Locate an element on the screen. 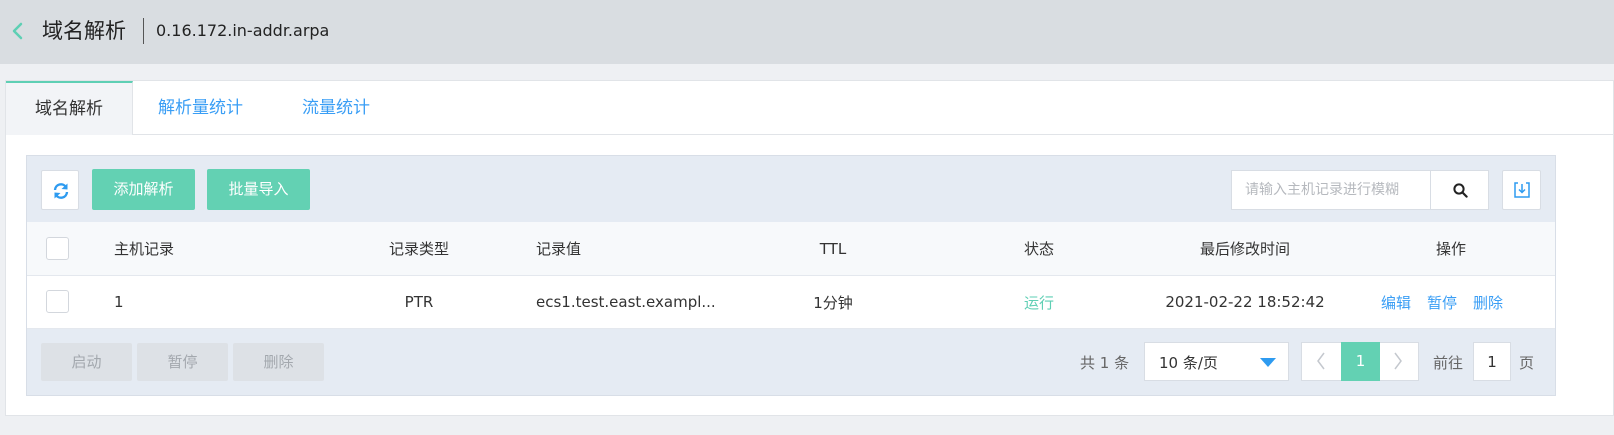 This screenshot has height=435, width=1614. column-header-status: 状态 is located at coordinates (1038, 249).